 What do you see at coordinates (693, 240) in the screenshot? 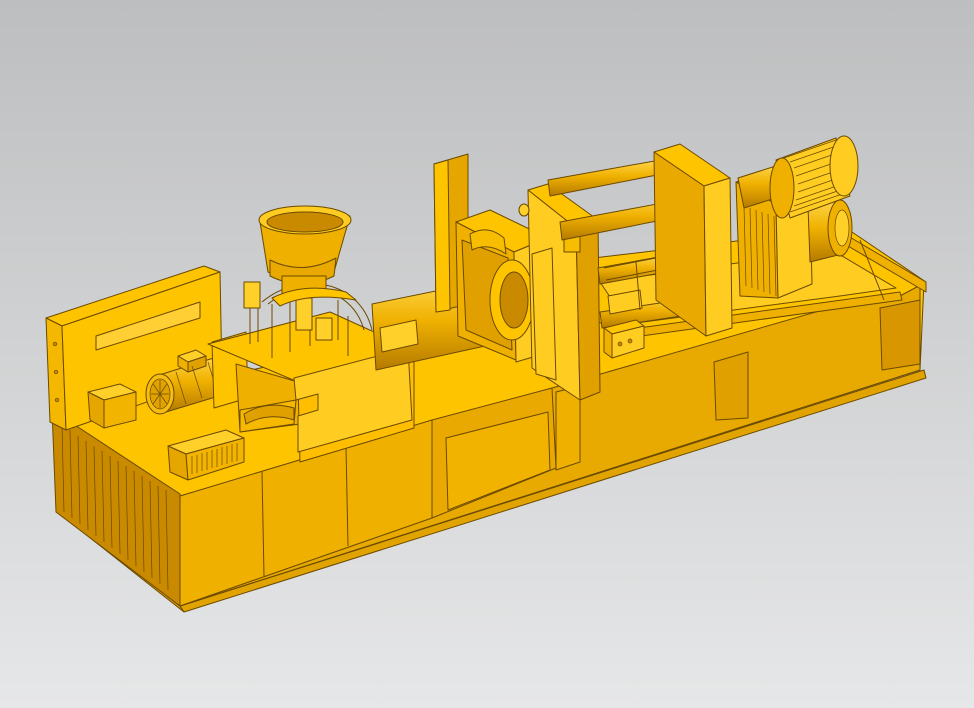
I see `rear-platen` at bounding box center [693, 240].